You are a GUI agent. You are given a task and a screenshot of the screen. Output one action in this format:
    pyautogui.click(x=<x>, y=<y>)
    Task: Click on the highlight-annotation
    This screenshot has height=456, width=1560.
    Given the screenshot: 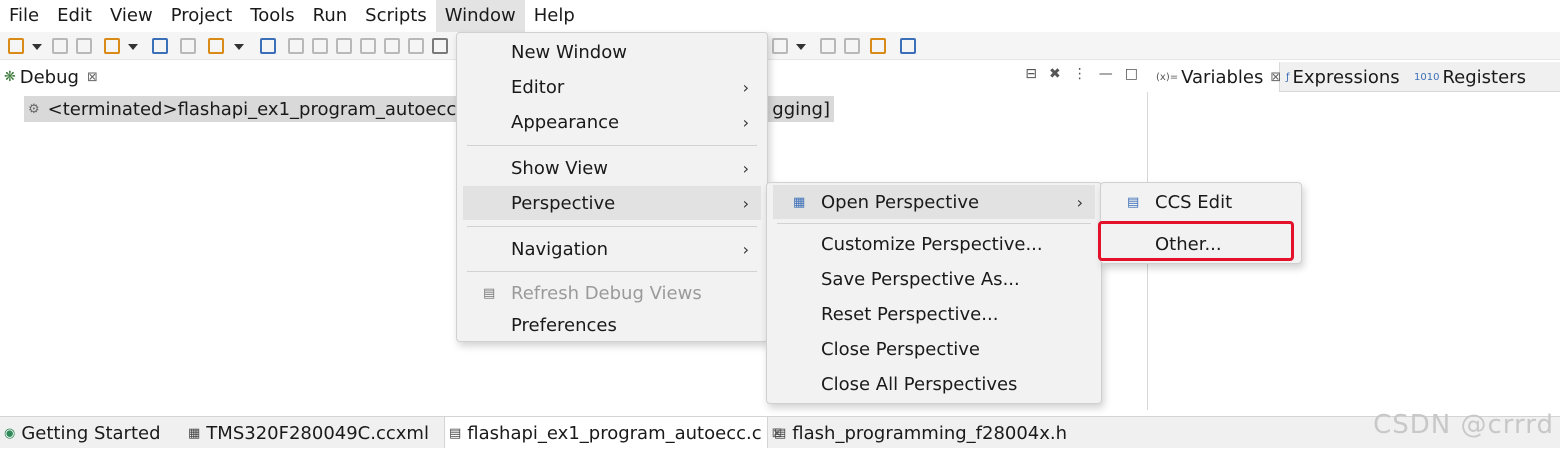 What is the action you would take?
    pyautogui.click(x=1196, y=241)
    